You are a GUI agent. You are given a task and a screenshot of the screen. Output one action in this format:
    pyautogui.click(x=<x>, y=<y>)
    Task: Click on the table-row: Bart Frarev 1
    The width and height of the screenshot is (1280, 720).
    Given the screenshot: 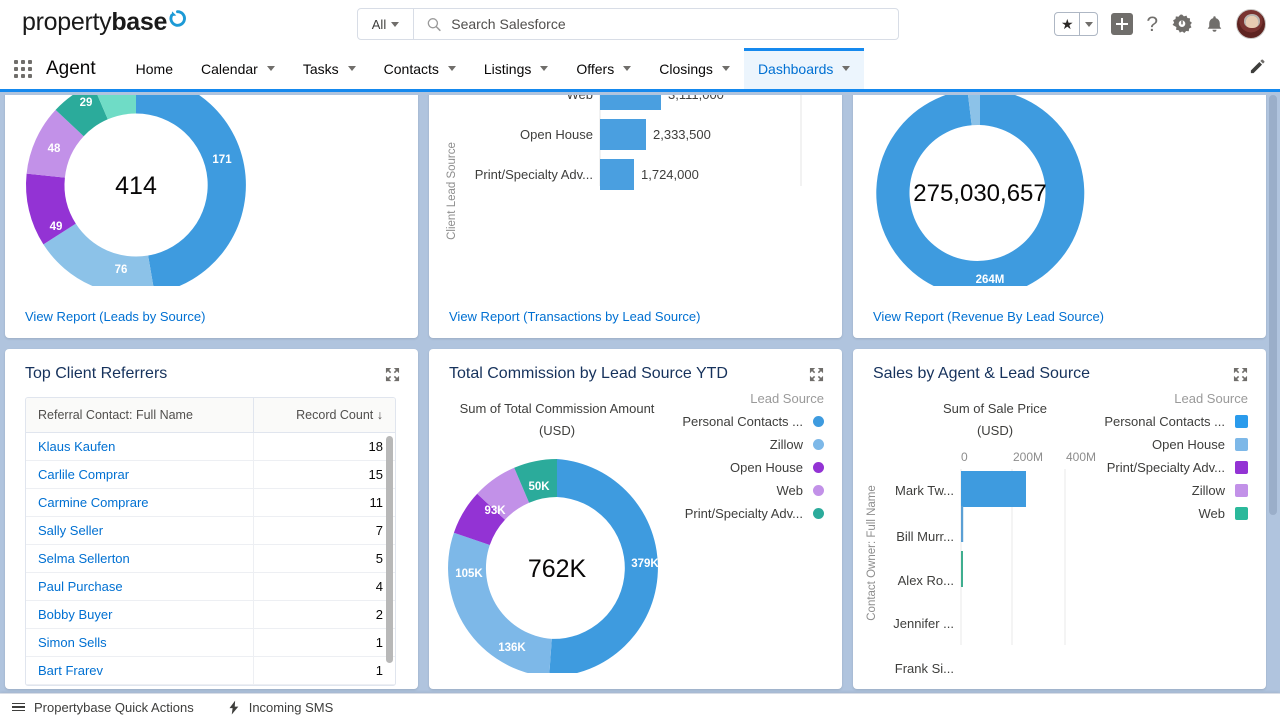 What is the action you would take?
    pyautogui.click(x=210, y=670)
    